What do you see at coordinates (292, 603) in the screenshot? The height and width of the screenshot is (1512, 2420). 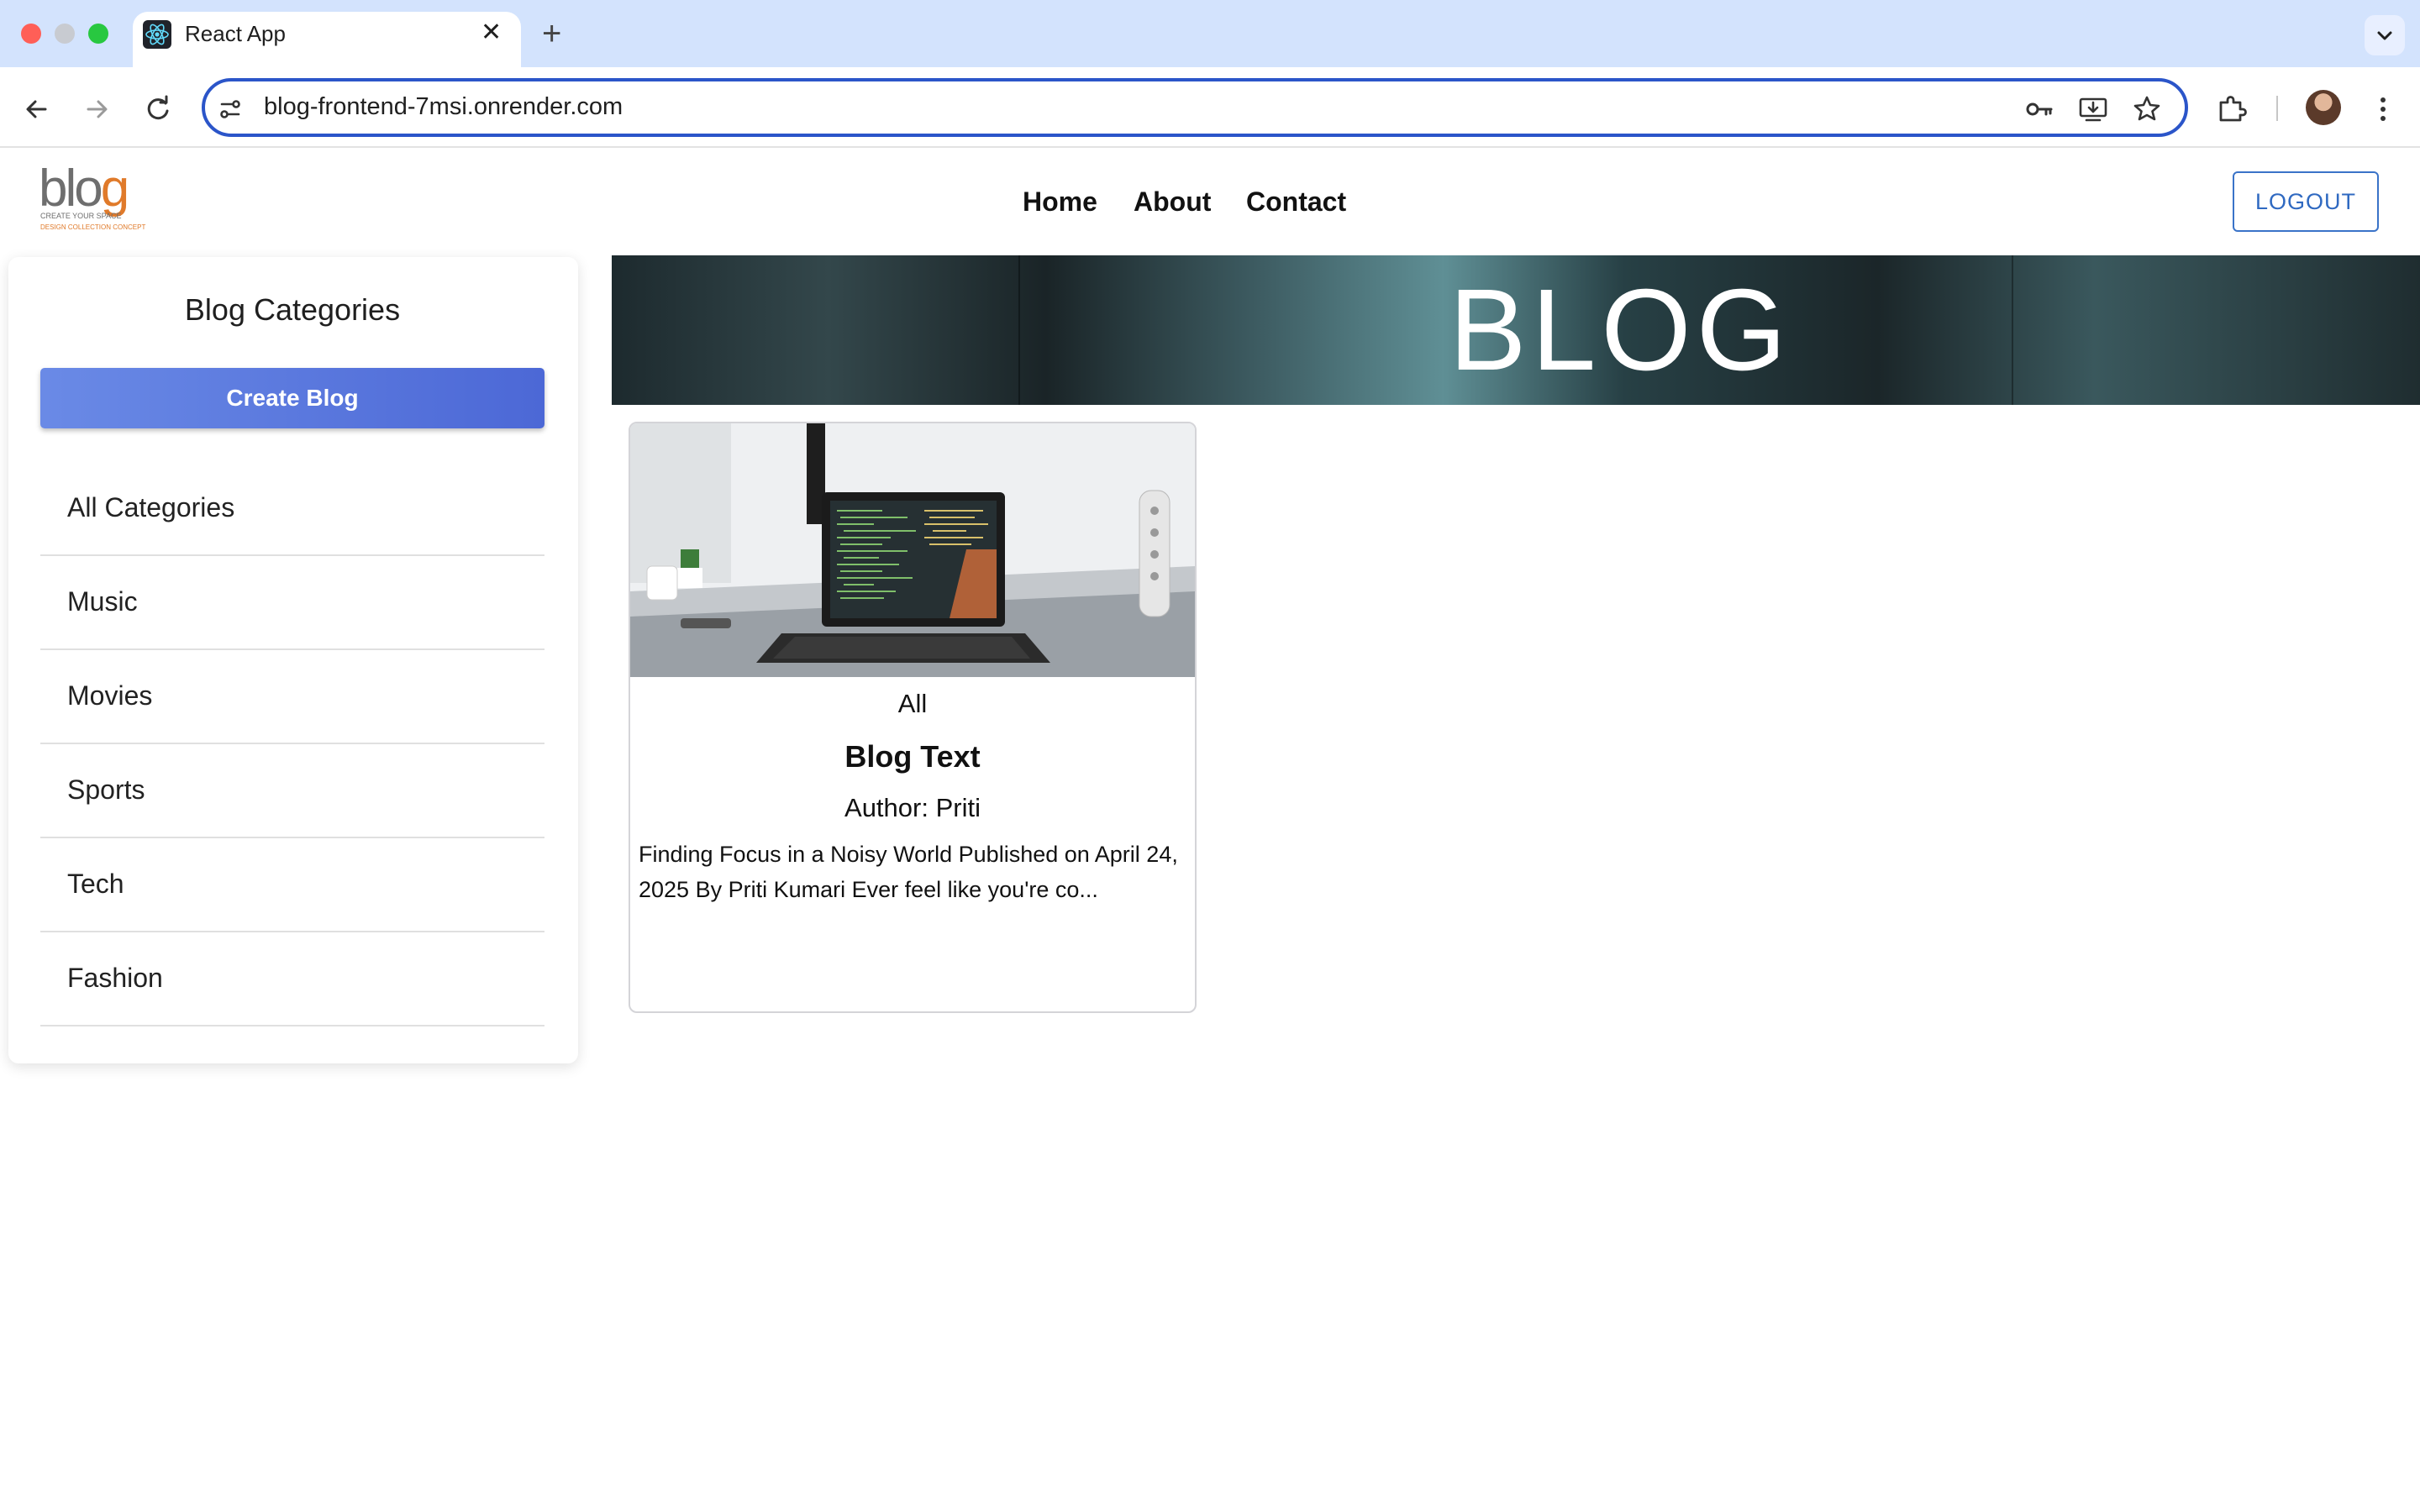 I see `category-item-music: Music` at bounding box center [292, 603].